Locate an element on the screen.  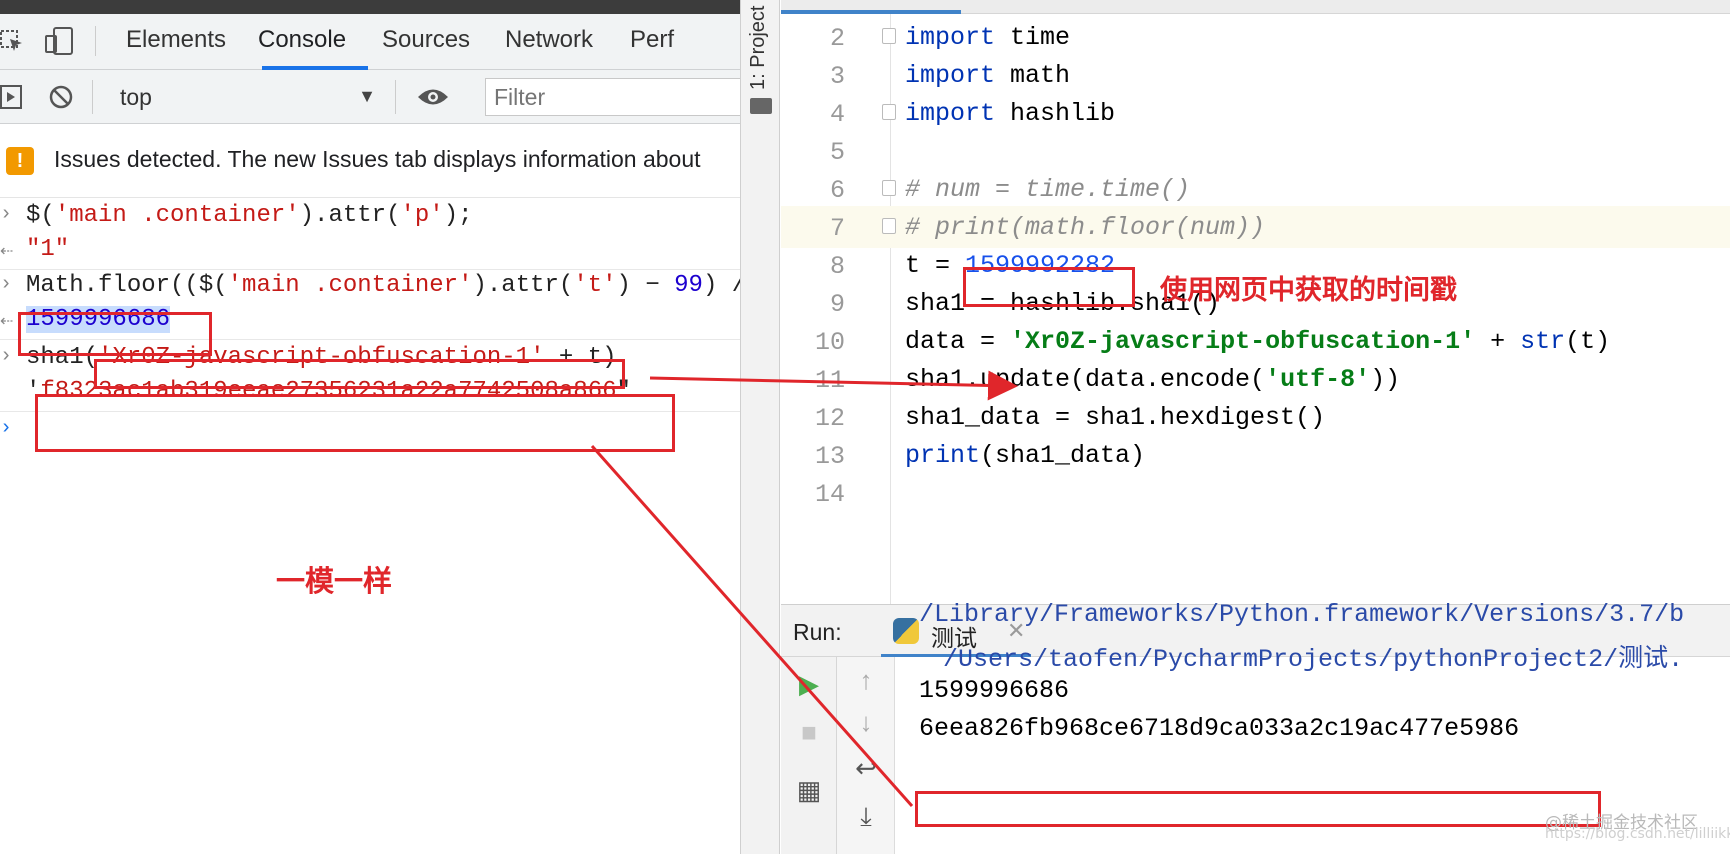
show-sidebar-icon is located at coordinates (12, 97).